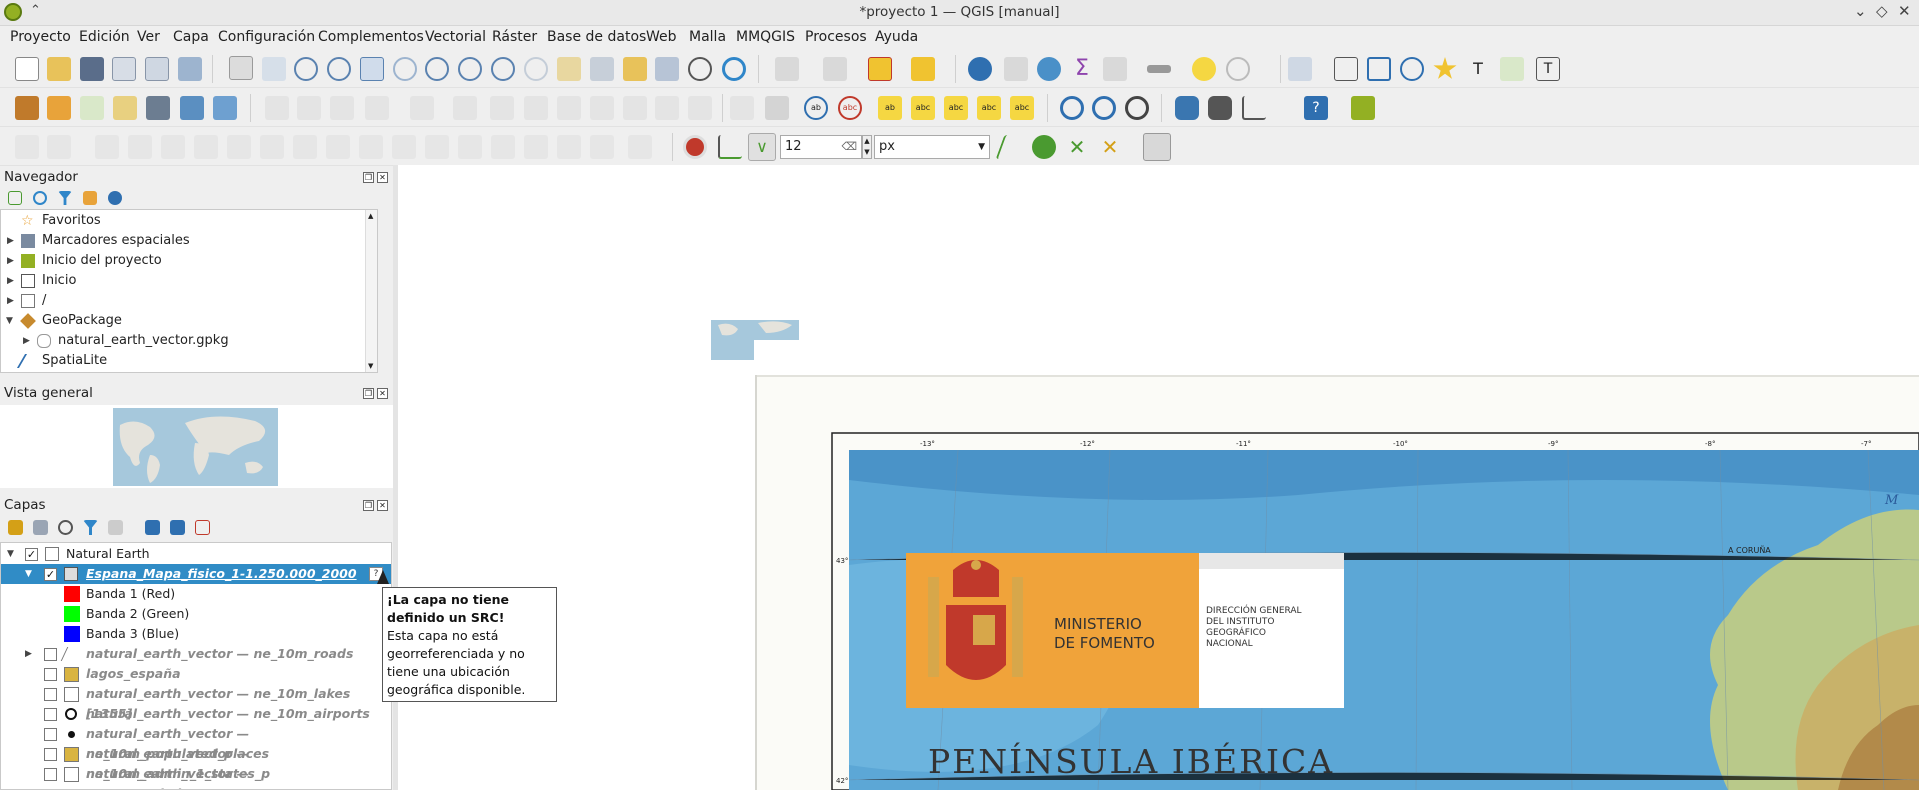  Describe the element at coordinates (1012, 147) in the screenshot. I see `snap-intersection-icon` at that location.